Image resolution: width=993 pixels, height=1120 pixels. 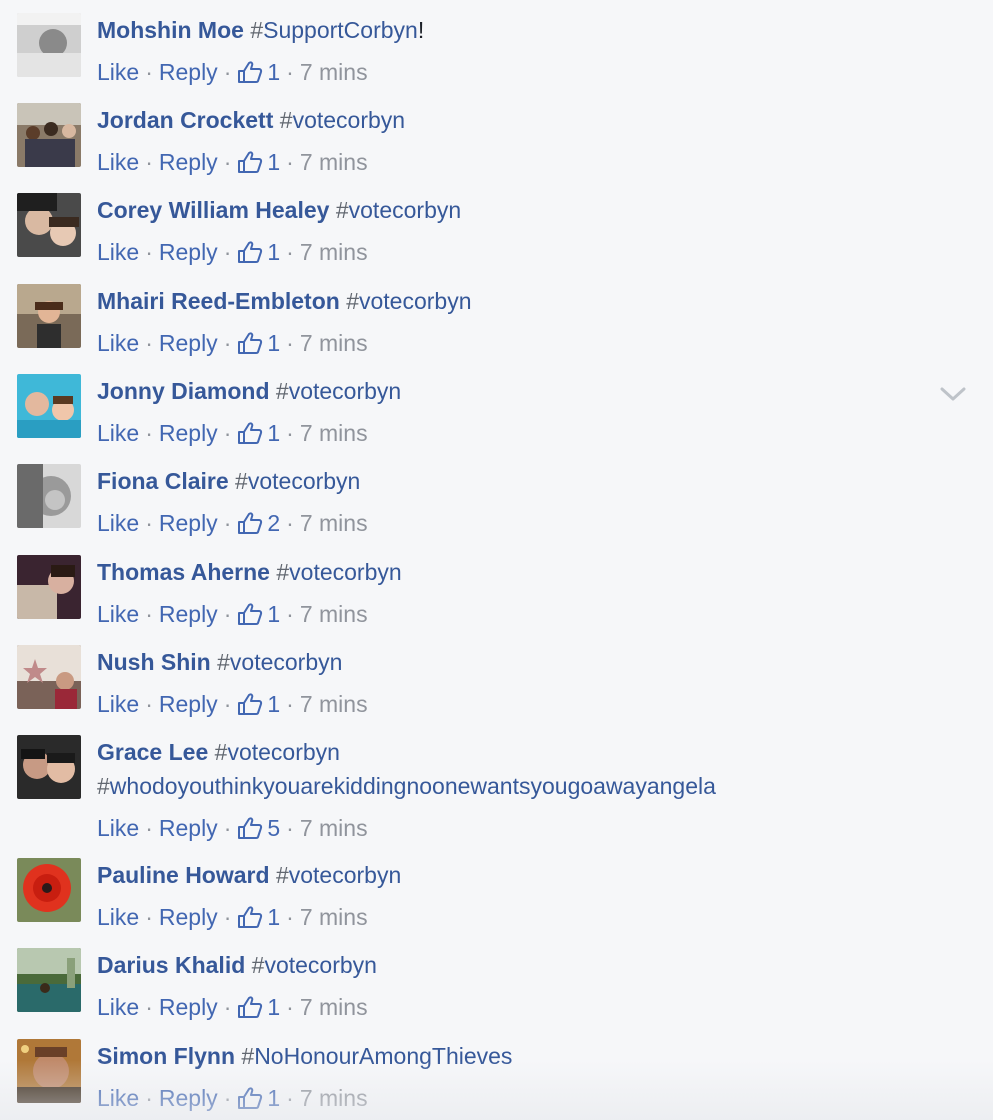 I want to click on comment-author-link: Nush Shin, so click(x=154, y=662).